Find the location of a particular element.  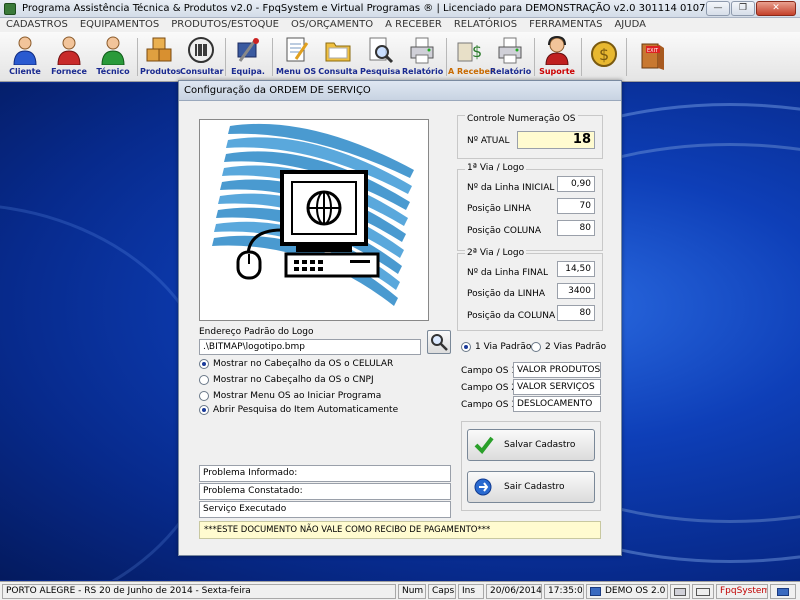

relatorio-receber-button: Relatório is located at coordinates (510, 57).